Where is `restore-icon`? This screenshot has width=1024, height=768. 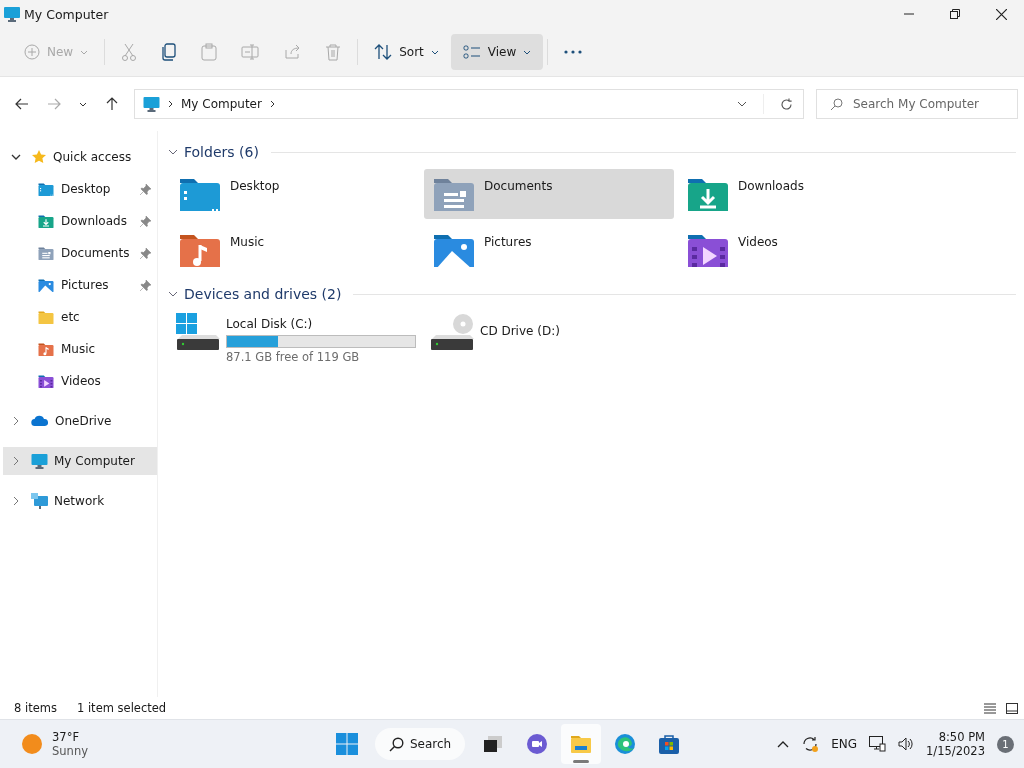 restore-icon is located at coordinates (955, 14).